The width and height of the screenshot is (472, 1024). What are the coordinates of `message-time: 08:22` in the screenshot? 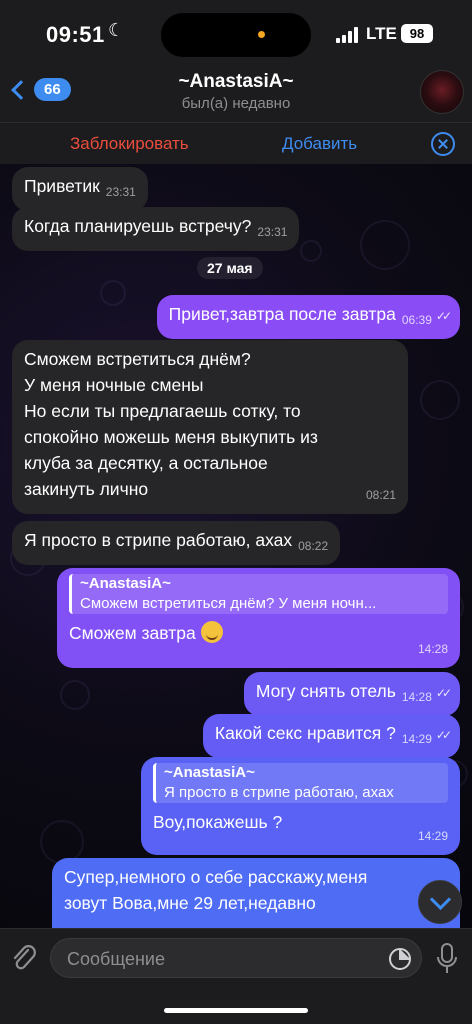 It's located at (313, 546).